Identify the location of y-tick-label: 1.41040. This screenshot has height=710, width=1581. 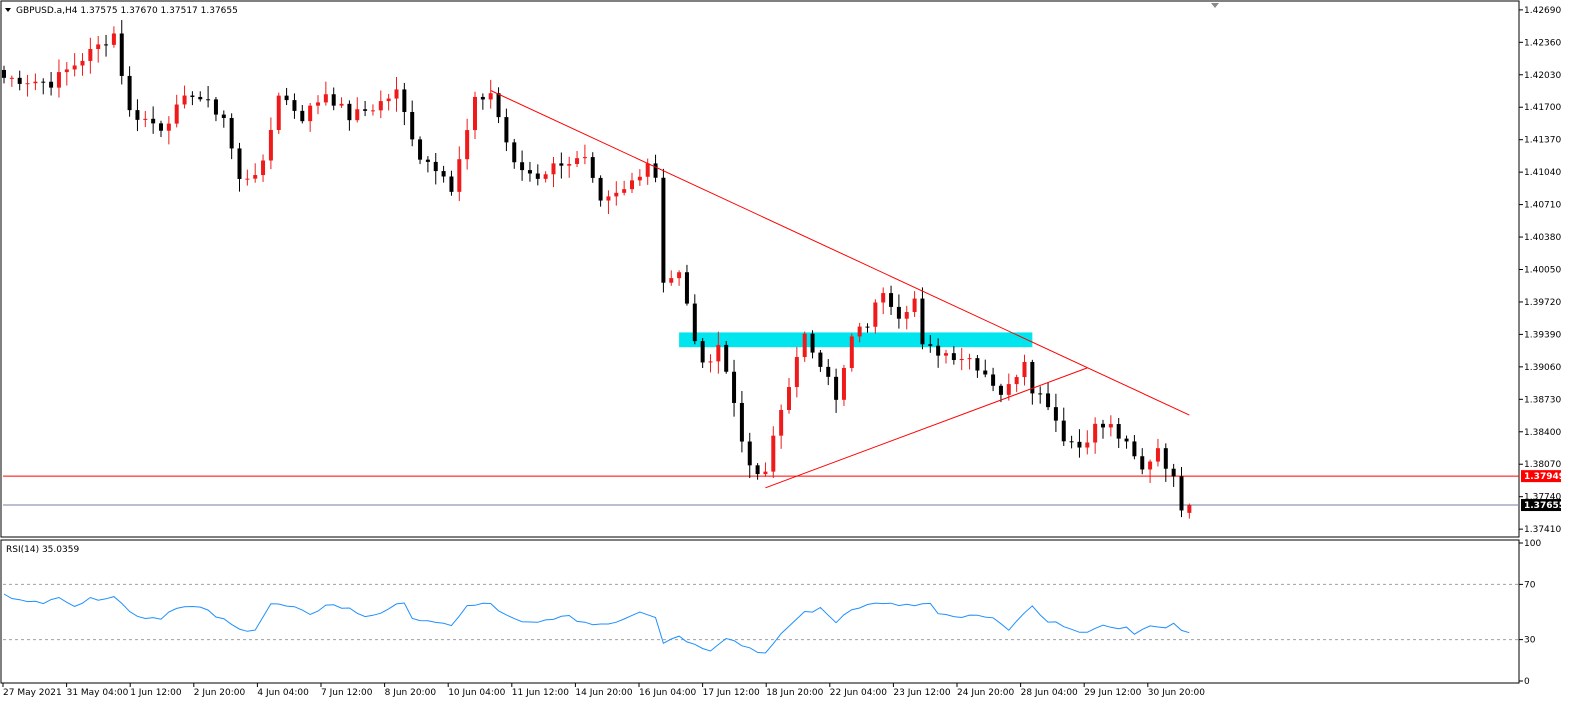
(1542, 173).